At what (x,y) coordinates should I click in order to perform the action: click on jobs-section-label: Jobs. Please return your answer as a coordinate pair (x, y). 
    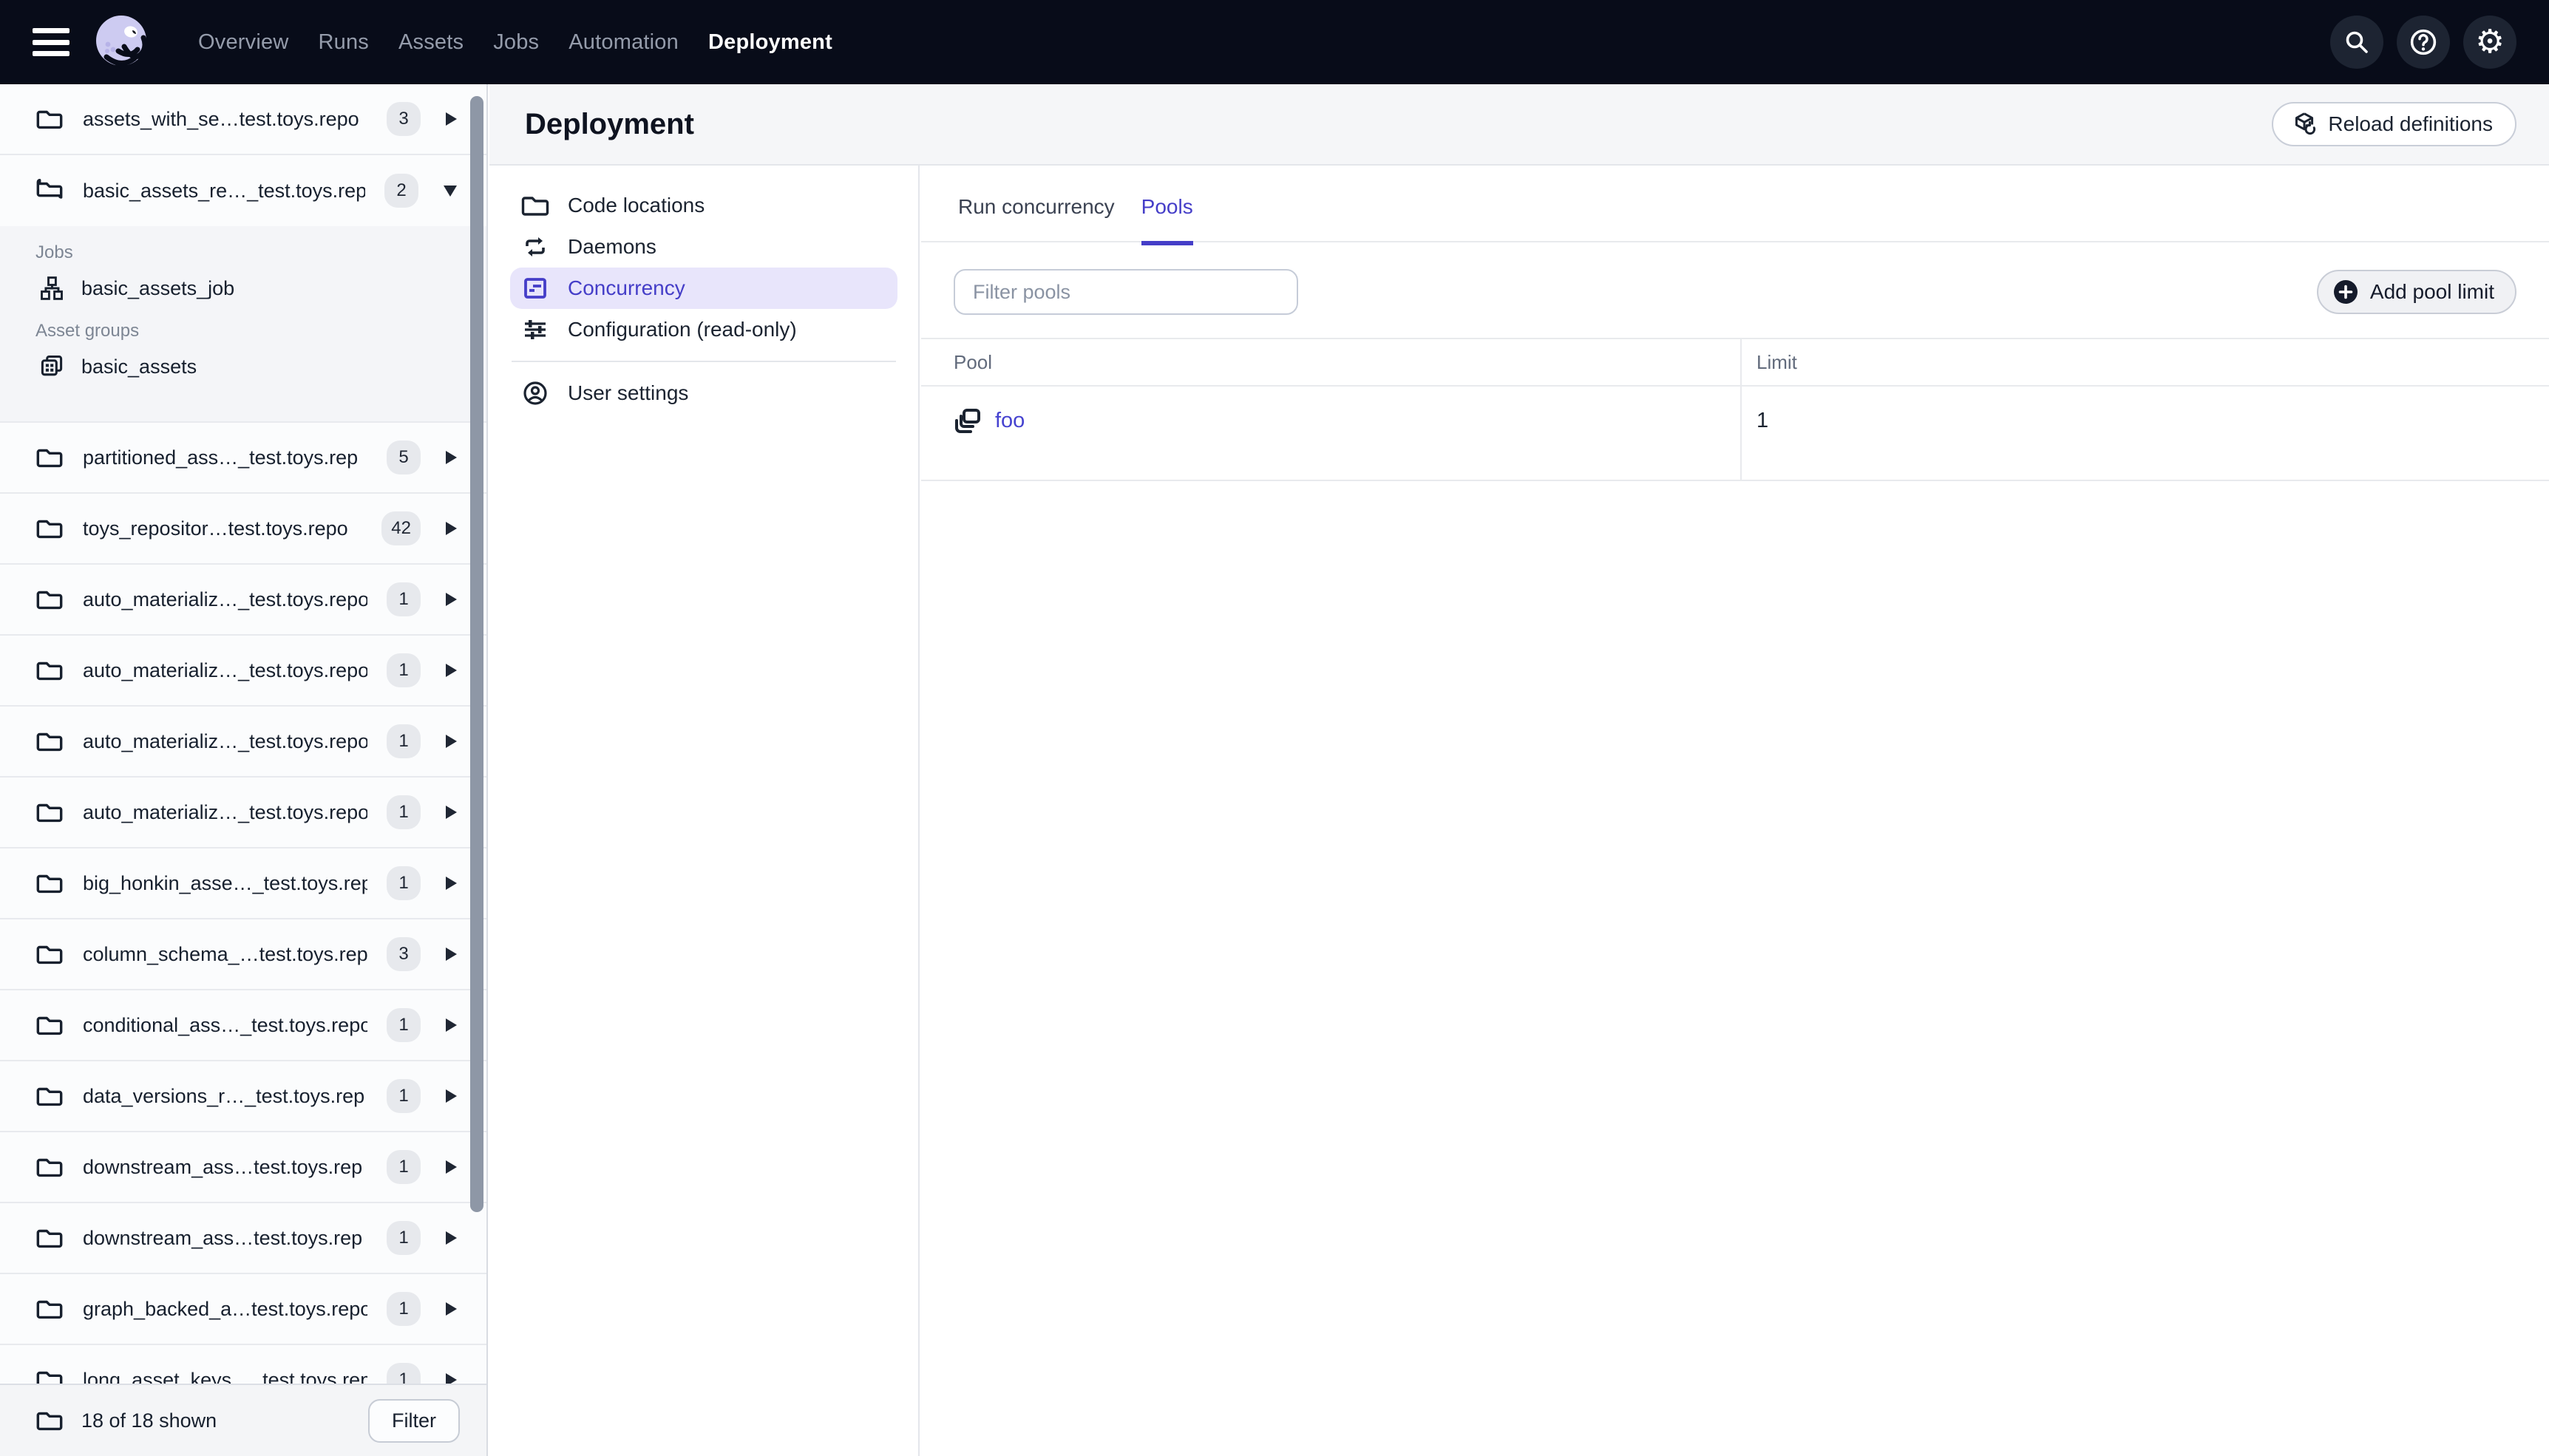
    Looking at the image, I should click on (54, 252).